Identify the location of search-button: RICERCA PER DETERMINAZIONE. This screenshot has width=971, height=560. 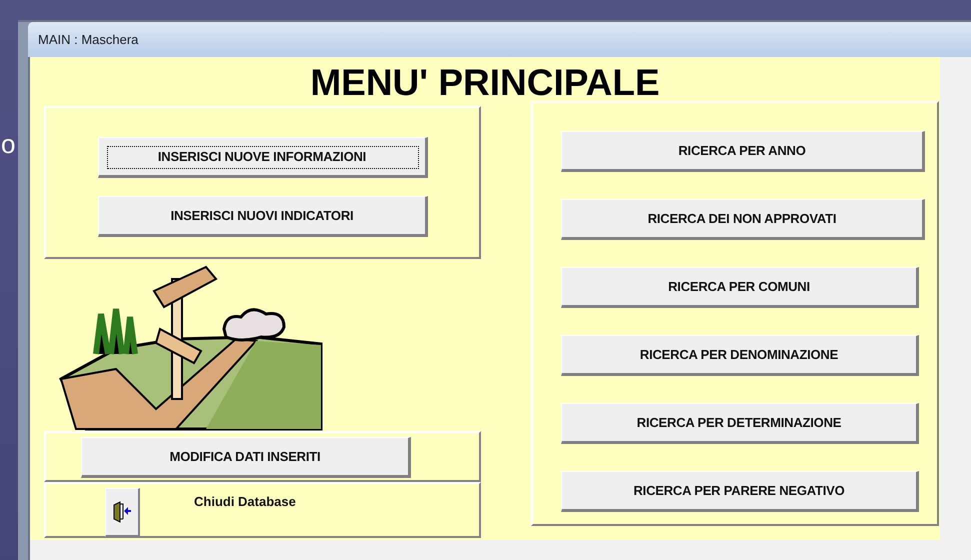
(740, 423).